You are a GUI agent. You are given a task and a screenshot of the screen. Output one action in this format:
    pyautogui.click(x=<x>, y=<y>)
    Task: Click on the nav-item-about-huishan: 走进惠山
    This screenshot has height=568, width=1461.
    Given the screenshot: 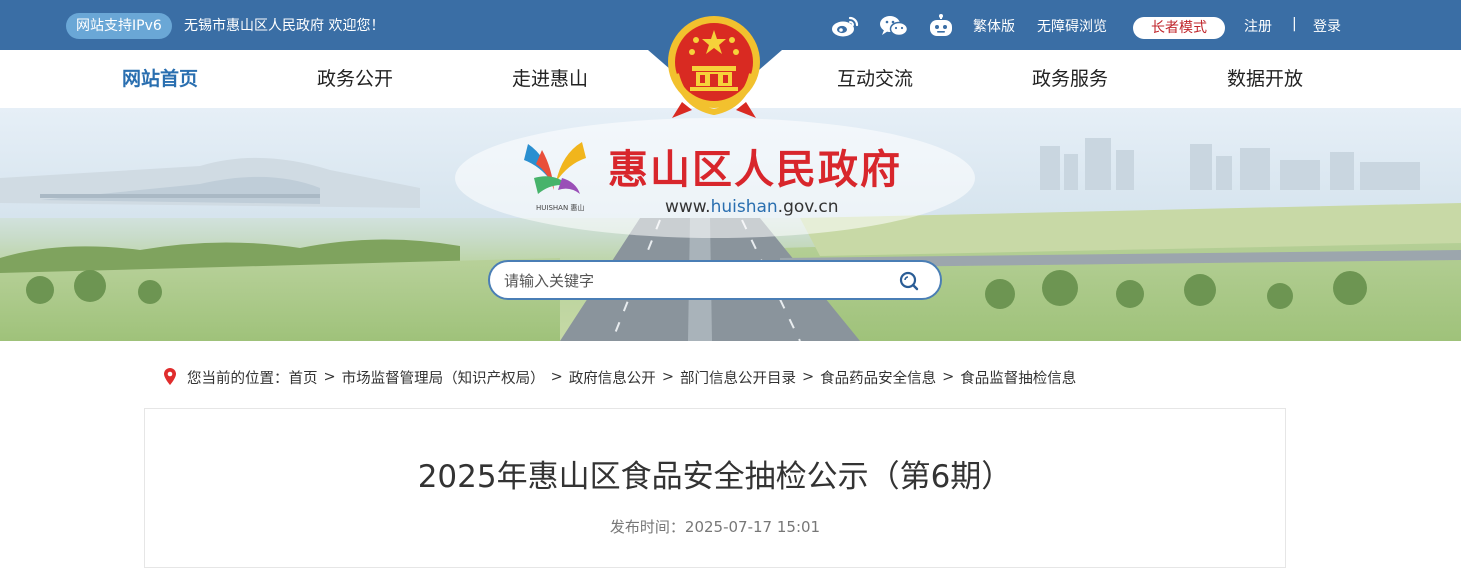 What is the action you would take?
    pyautogui.click(x=550, y=79)
    